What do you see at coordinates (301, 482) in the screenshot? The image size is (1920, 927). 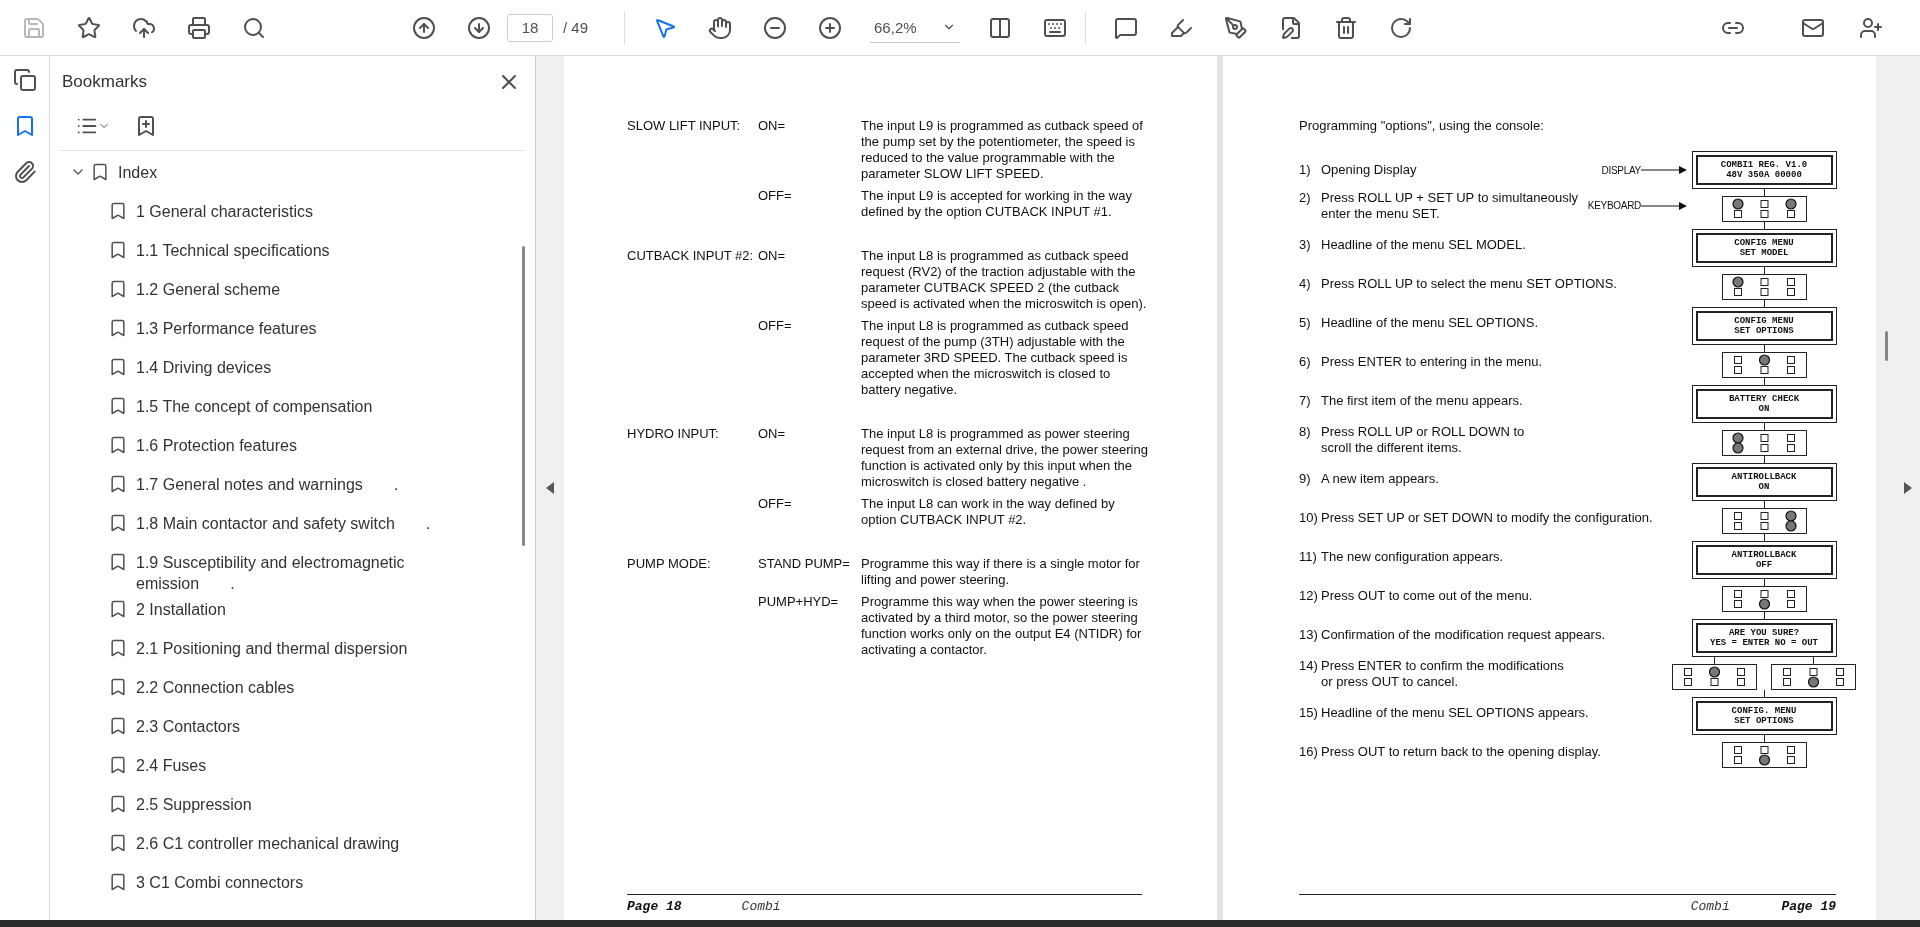 I see `bookmark-item: 1.7 General notes and warnings .` at bounding box center [301, 482].